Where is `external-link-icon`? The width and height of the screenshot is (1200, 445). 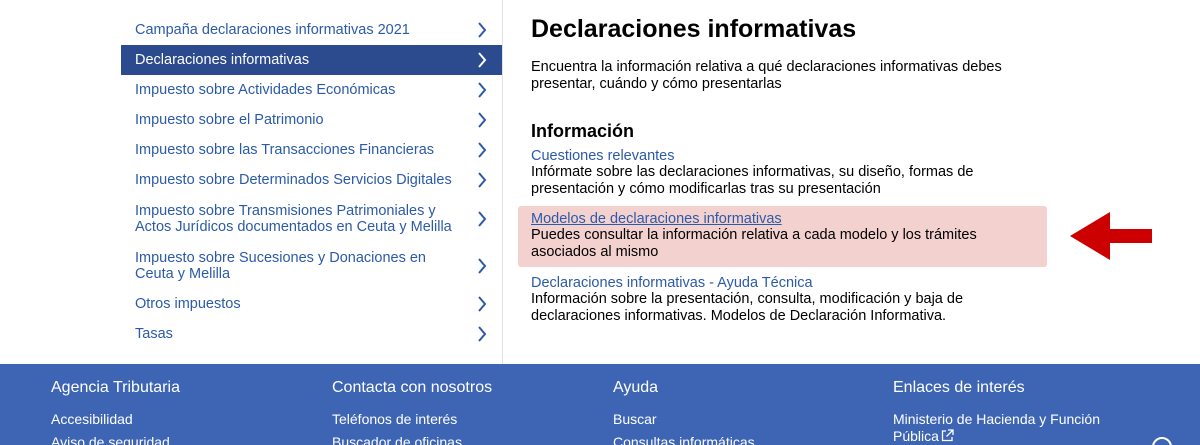
external-link-icon is located at coordinates (947, 435).